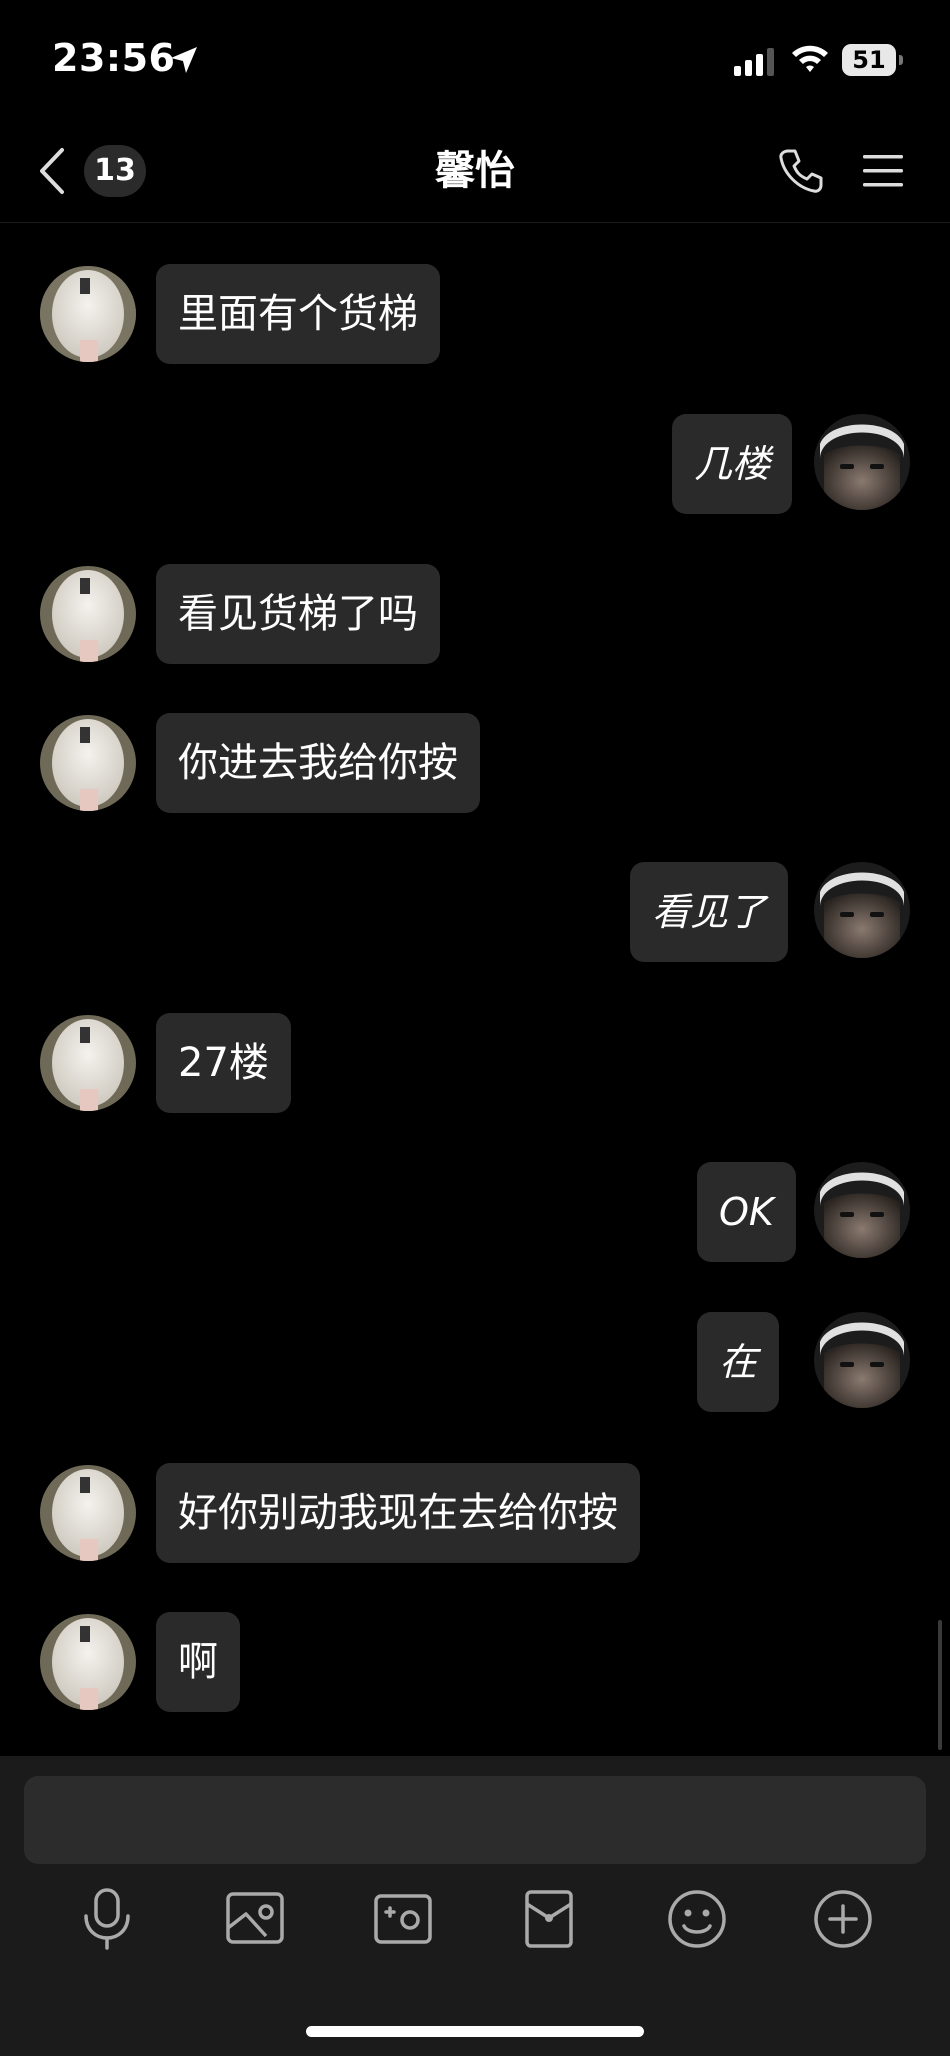 This screenshot has width=950, height=2056. What do you see at coordinates (298, 614) in the screenshot?
I see `message-bubble: 看见货梯了吗` at bounding box center [298, 614].